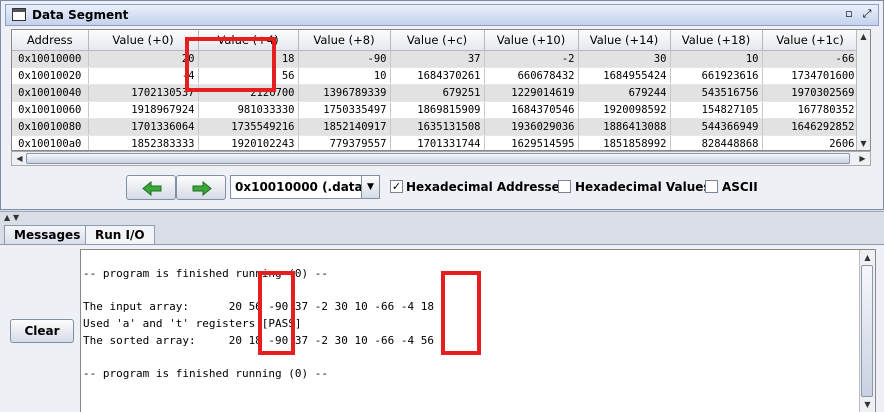  Describe the element at coordinates (624, 76) in the screenshot. I see `value-cell: 1684955424` at that location.